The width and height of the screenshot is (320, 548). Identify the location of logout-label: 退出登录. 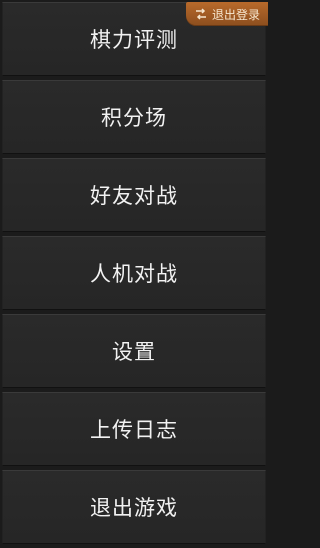
(235, 14).